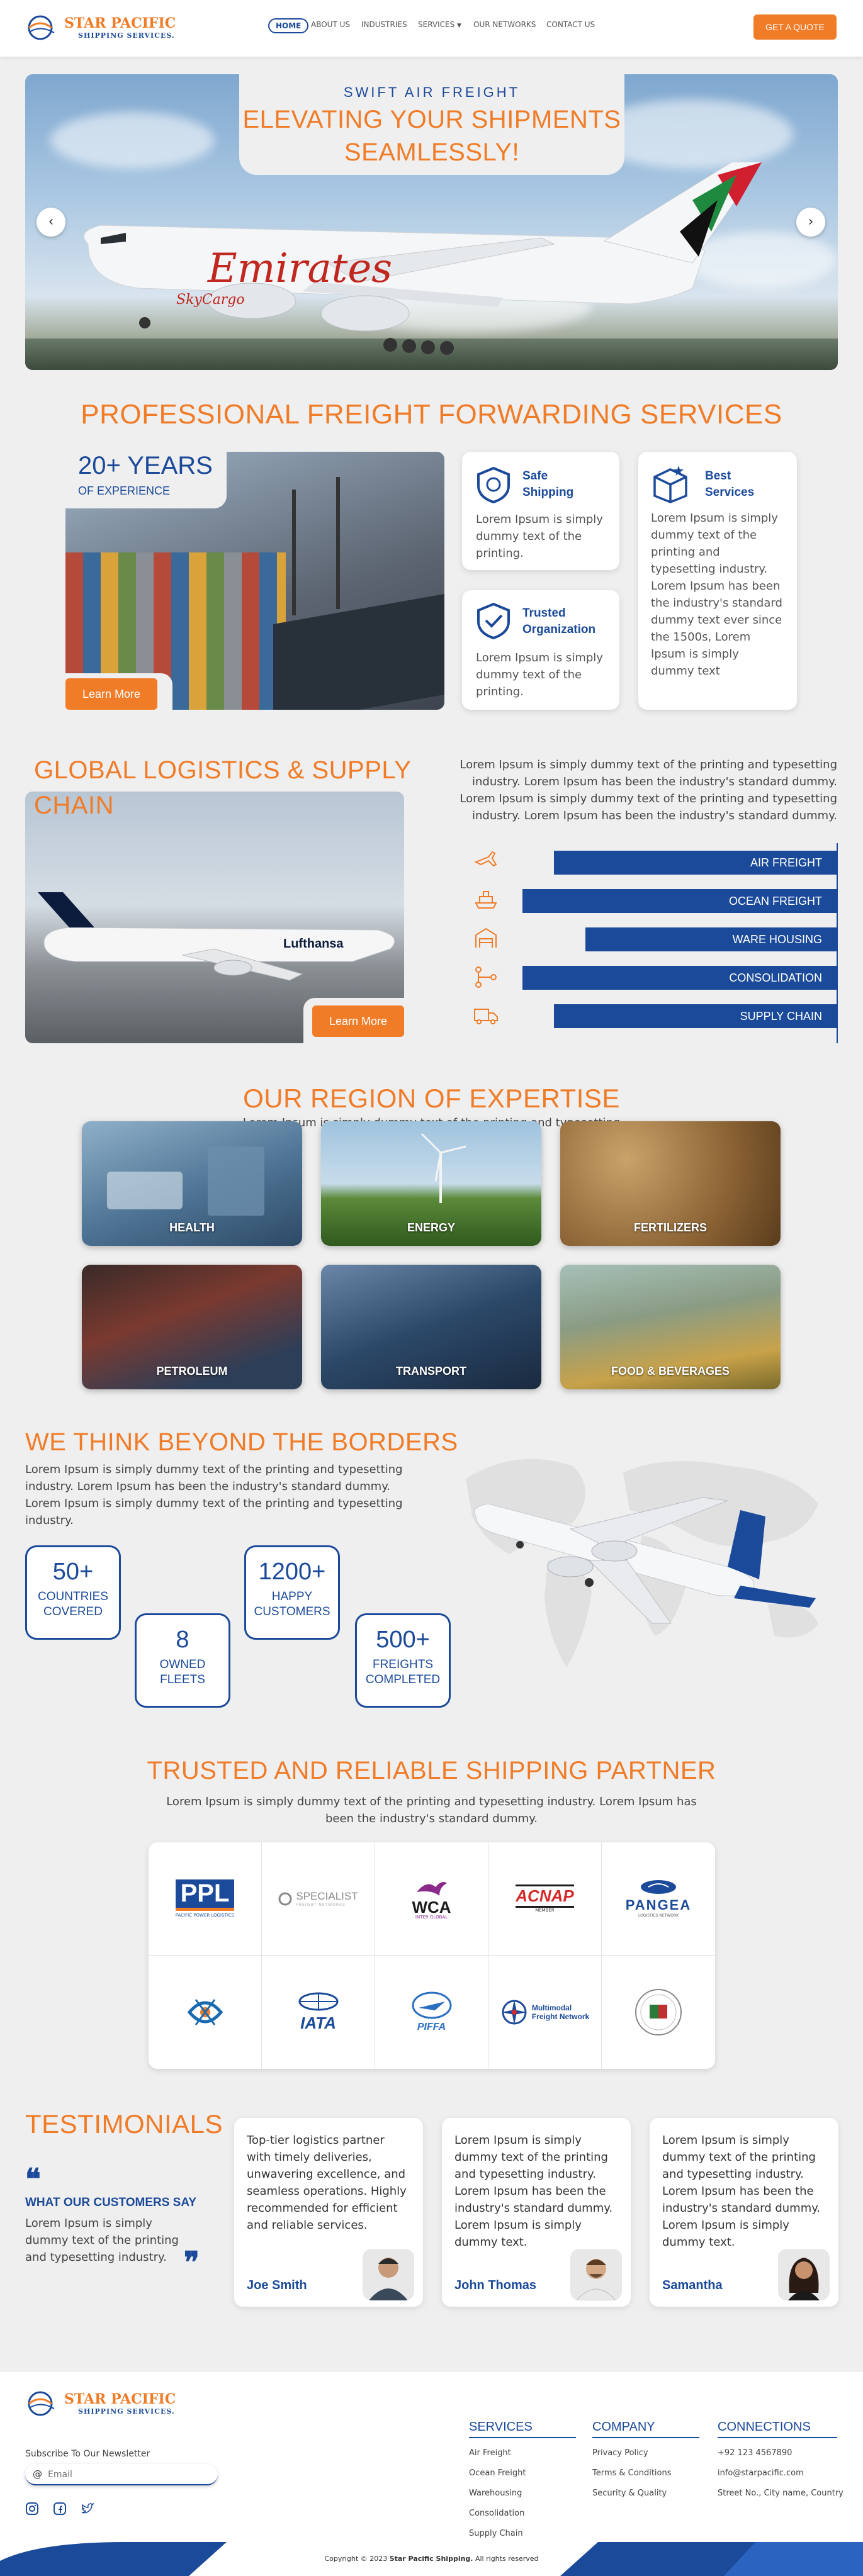  Describe the element at coordinates (431, 2012) in the screenshot. I see `partner-logo: PIFFA` at that location.